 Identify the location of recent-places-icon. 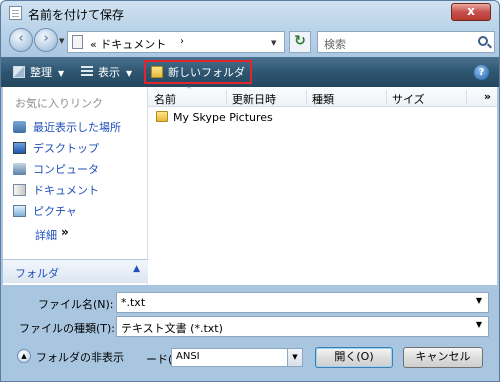
(19, 127).